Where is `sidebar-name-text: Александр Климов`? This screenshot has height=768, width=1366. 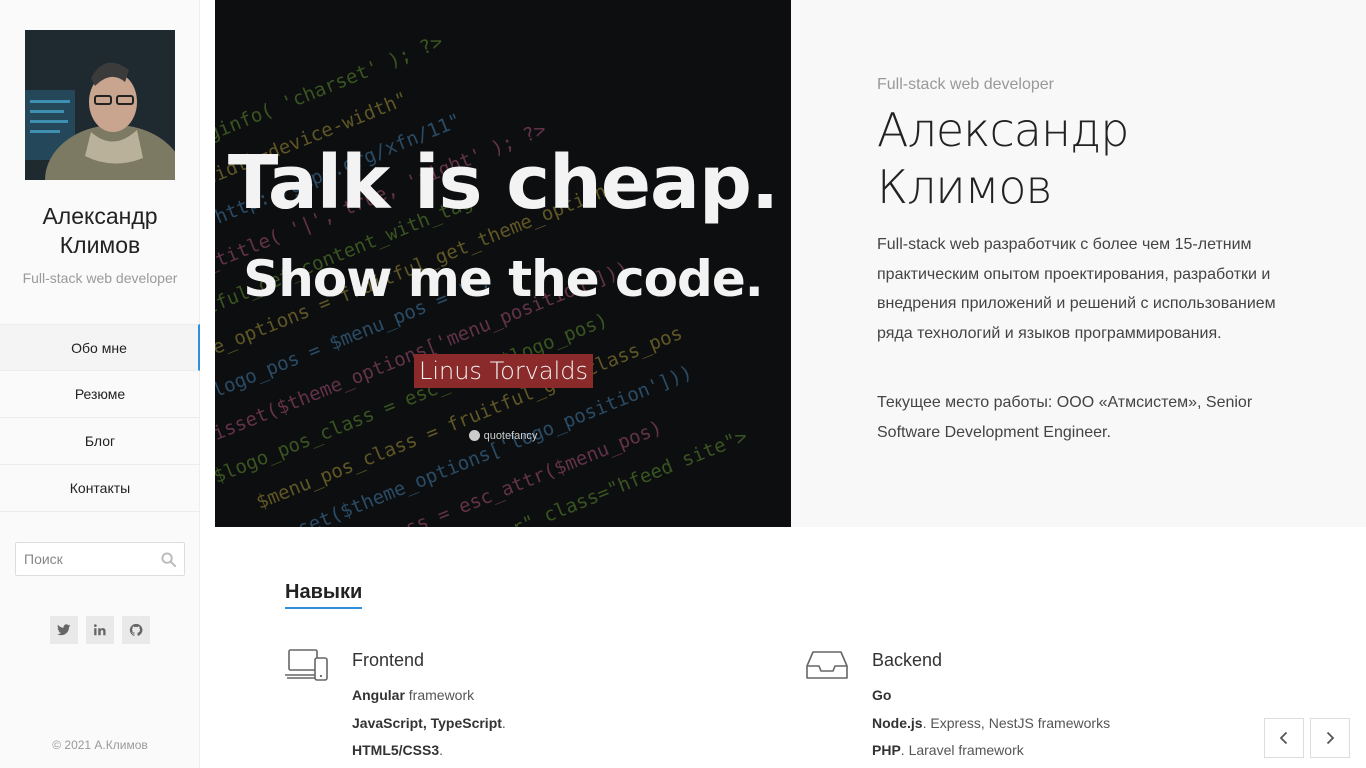
sidebar-name-text: Александр Климов is located at coordinates (100, 230).